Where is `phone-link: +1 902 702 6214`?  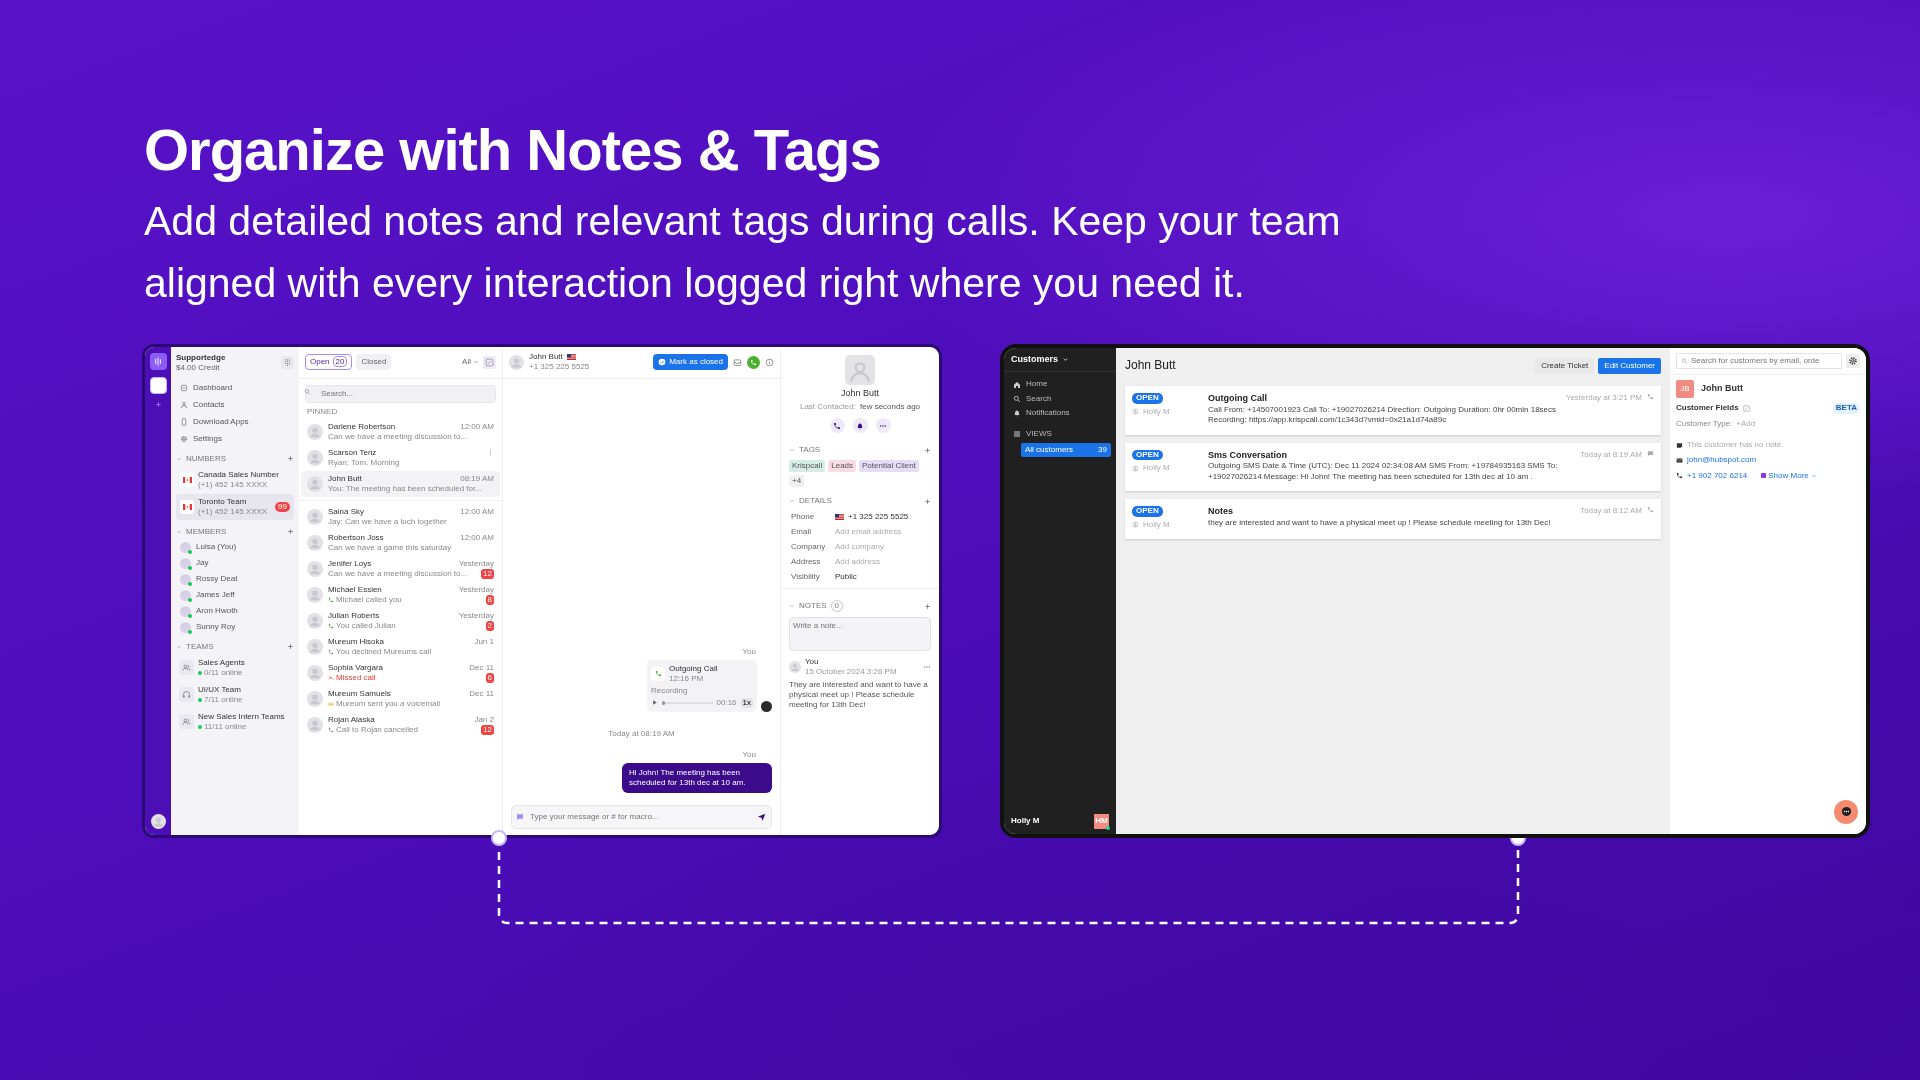
phone-link: +1 902 702 6214 is located at coordinates (1717, 476).